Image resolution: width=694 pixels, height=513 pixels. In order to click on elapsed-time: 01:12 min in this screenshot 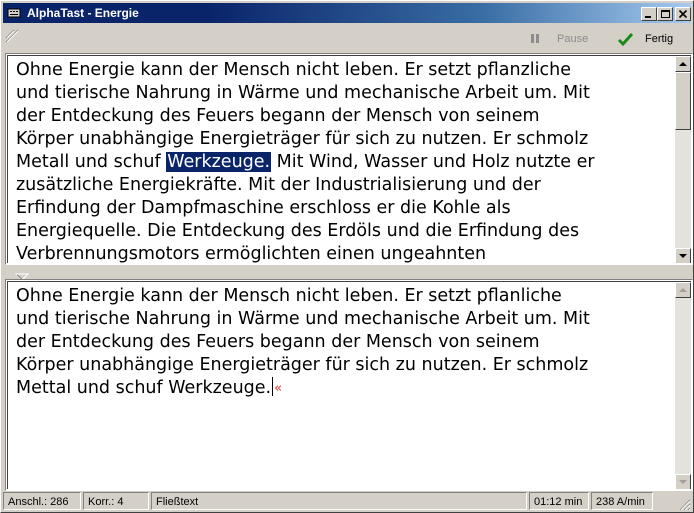, I will do `click(559, 501)`.